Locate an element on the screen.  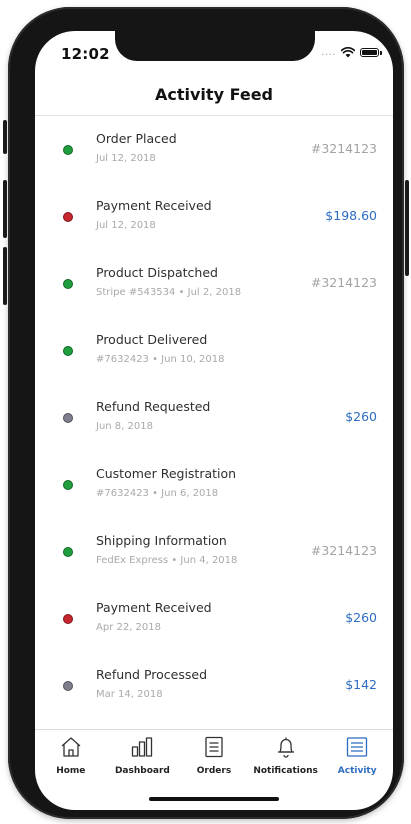
activity-amount: $142 is located at coordinates (361, 684).